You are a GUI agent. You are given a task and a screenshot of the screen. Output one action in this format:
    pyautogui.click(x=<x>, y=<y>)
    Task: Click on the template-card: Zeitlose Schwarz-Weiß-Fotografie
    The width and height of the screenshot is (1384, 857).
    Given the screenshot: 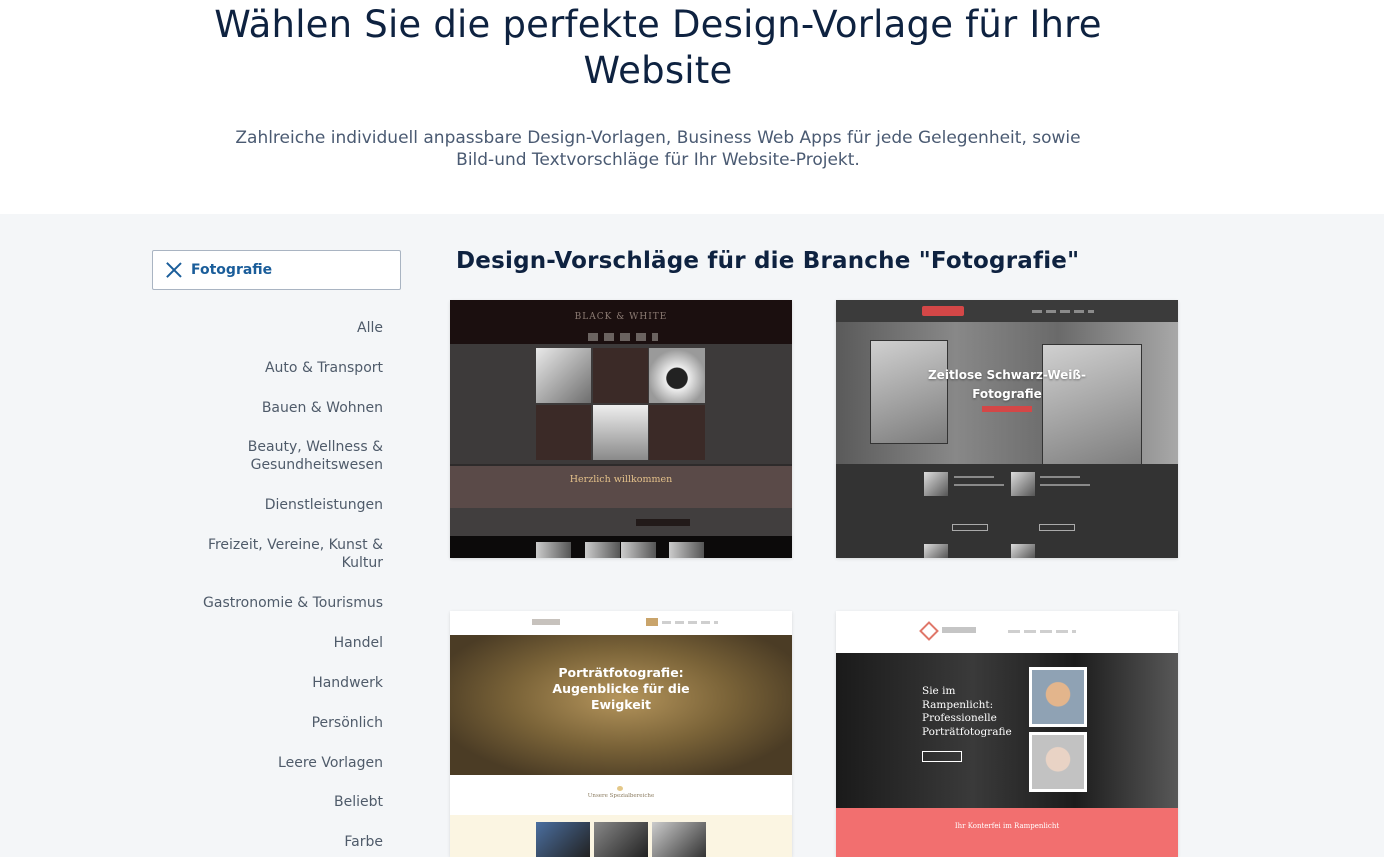 What is the action you would take?
    pyautogui.click(x=1007, y=429)
    